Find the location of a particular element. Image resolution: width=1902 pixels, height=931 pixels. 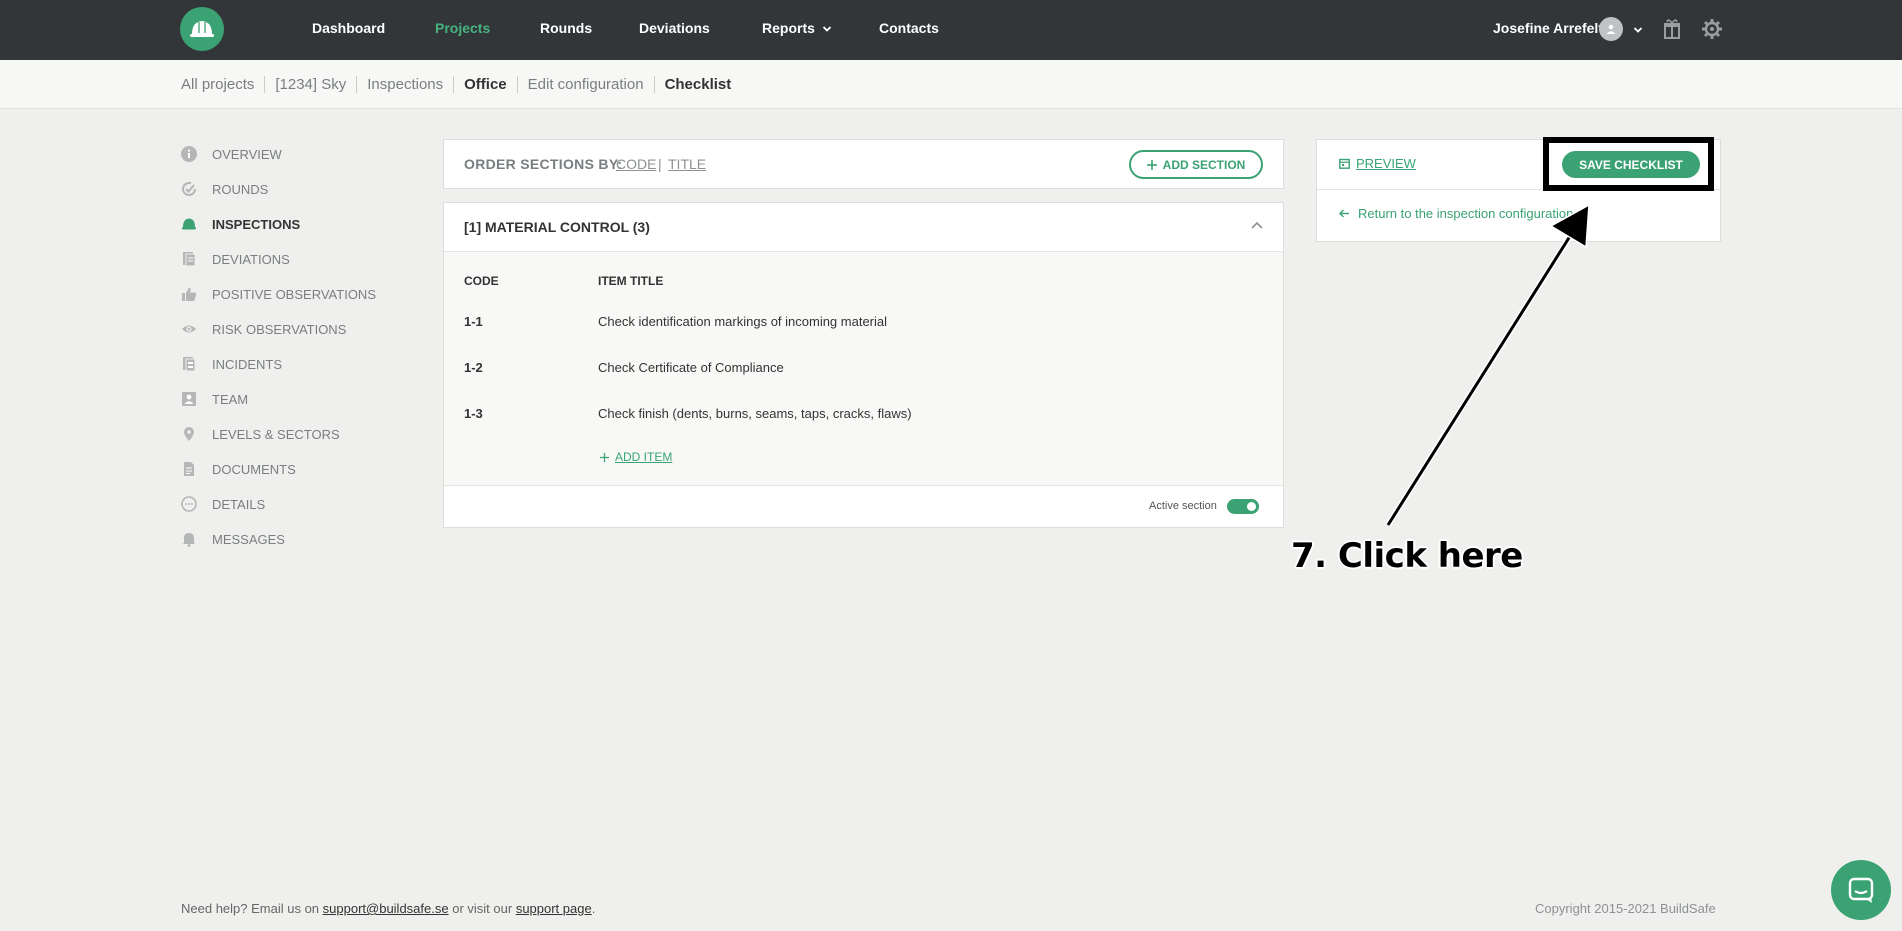

sidebar-item-label: POSITIVE OBSERVATIONS is located at coordinates (294, 294).